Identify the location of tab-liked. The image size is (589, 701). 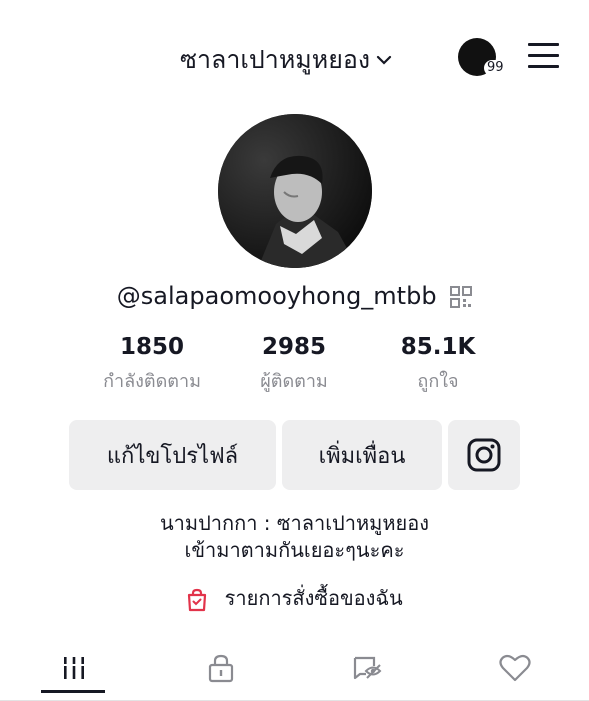
(514, 668).